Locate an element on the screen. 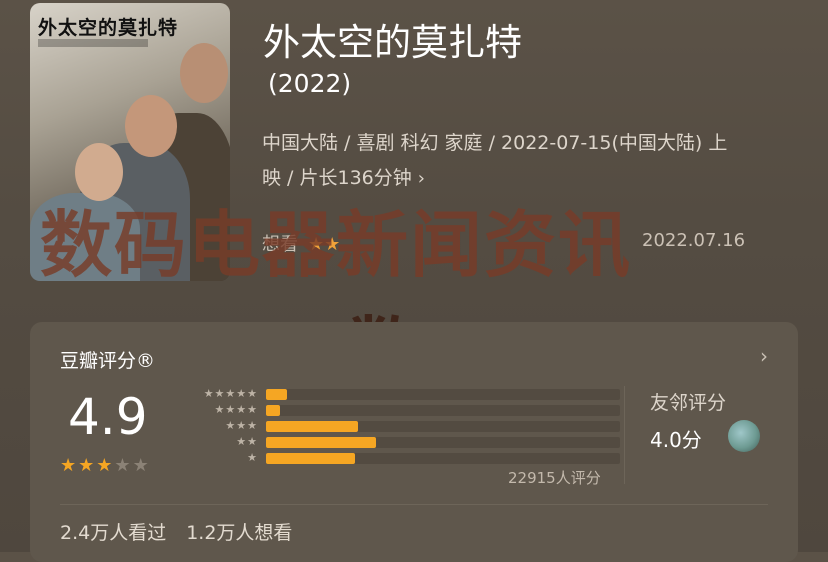 The image size is (828, 562). divider-vertical is located at coordinates (624, 435).